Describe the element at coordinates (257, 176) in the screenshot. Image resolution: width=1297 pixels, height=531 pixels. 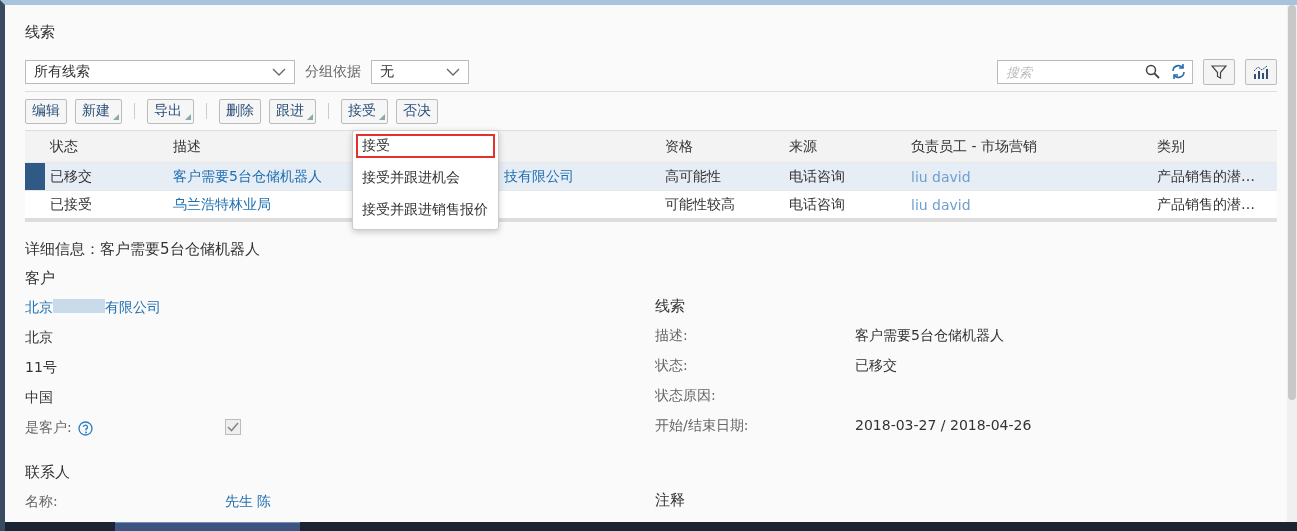
I see `table-link: 客户需要5台仓储机器人` at that location.